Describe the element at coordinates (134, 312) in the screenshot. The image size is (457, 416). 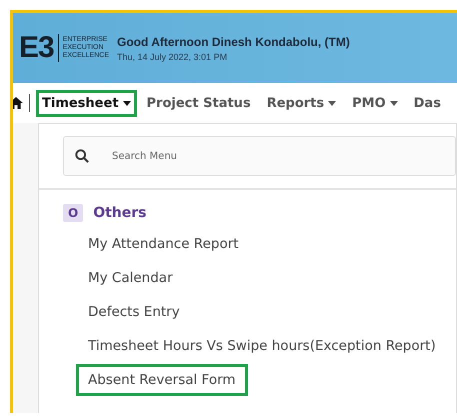
I see `menu-item: Defects Entry` at that location.